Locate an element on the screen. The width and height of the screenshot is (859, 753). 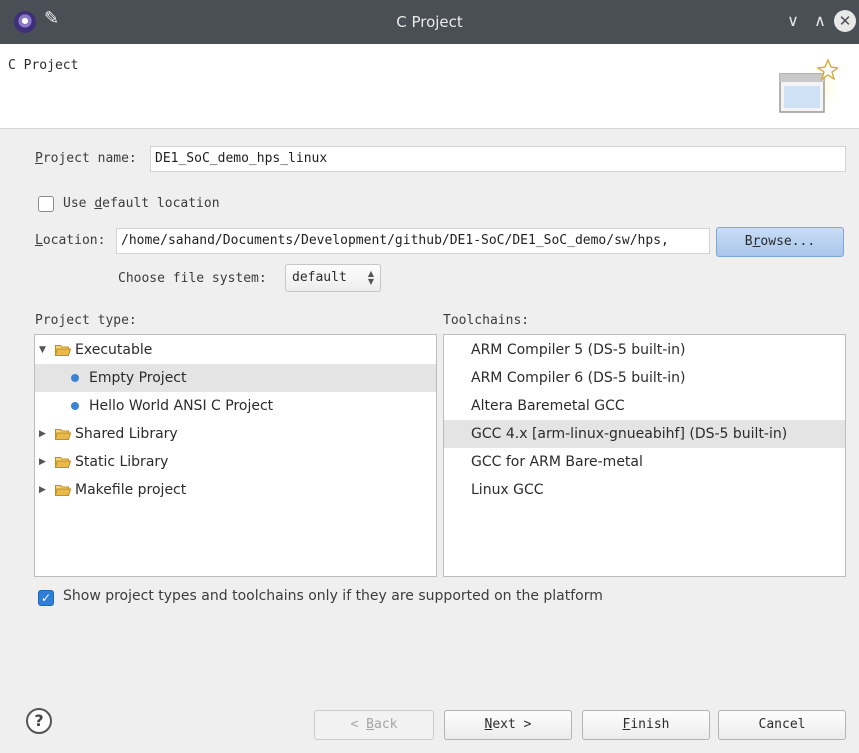
maximize-button: ∧ is located at coordinates (820, 21).